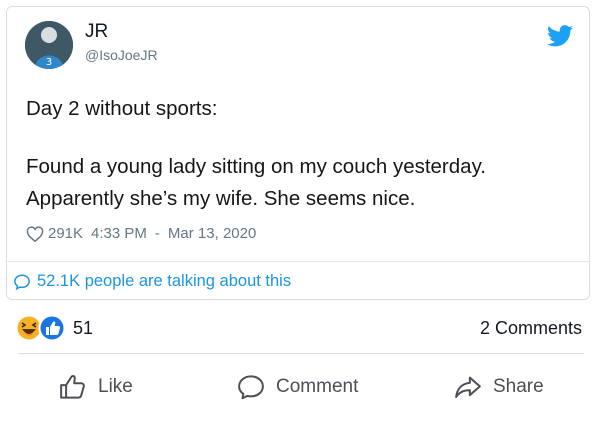 This screenshot has width=600, height=423. What do you see at coordinates (29, 328) in the screenshot?
I see `haha-reaction-icon` at bounding box center [29, 328].